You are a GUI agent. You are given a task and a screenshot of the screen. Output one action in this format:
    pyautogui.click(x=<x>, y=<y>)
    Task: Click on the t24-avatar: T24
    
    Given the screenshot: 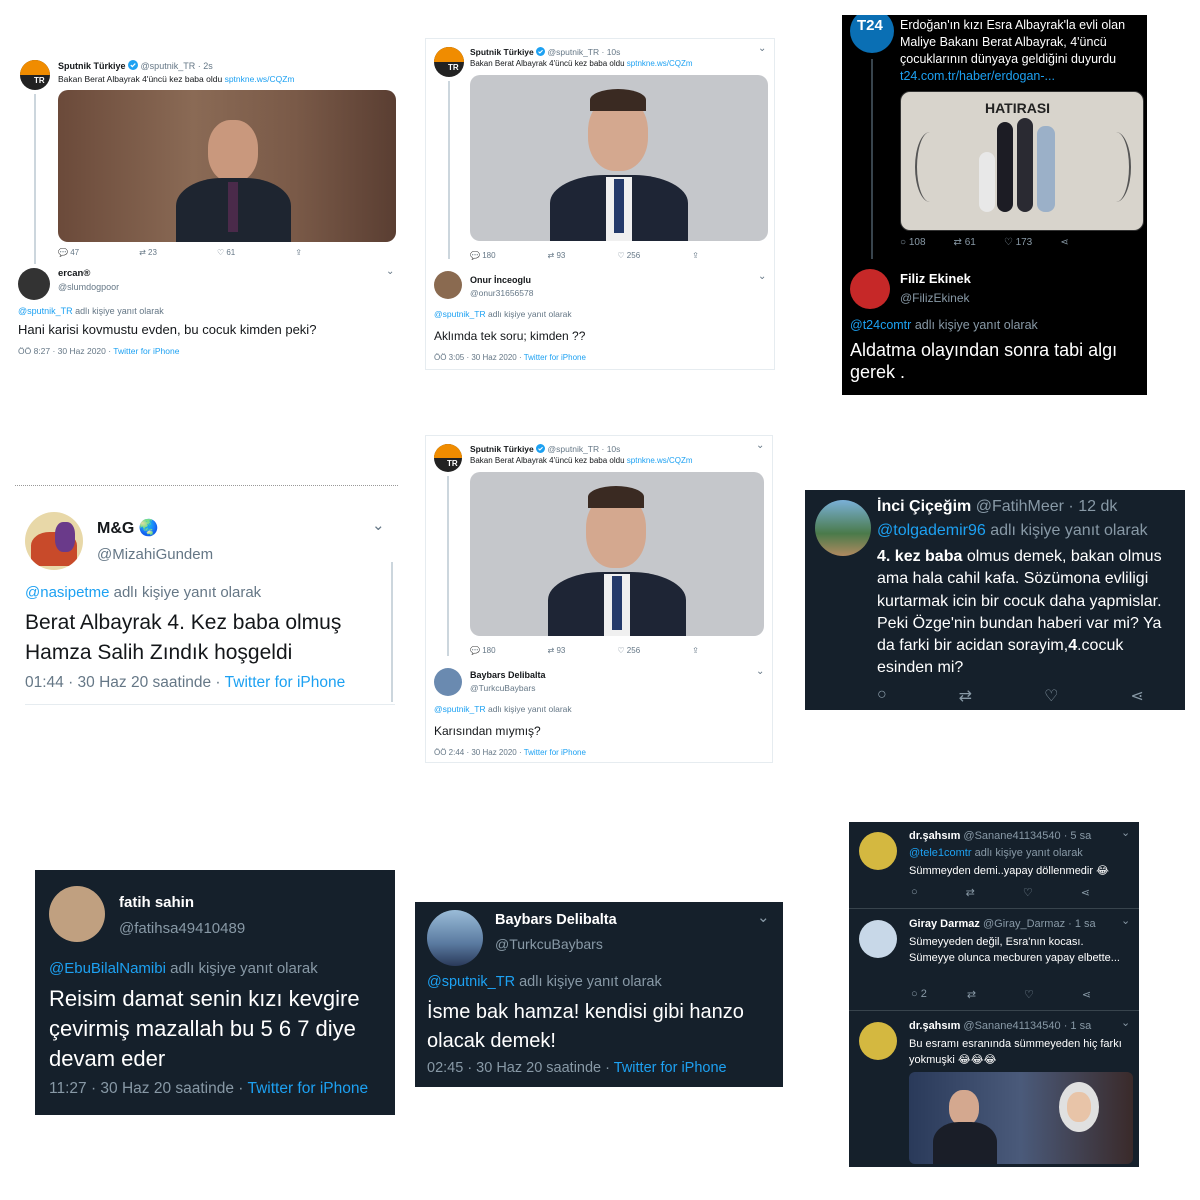 What is the action you would take?
    pyautogui.click(x=872, y=34)
    